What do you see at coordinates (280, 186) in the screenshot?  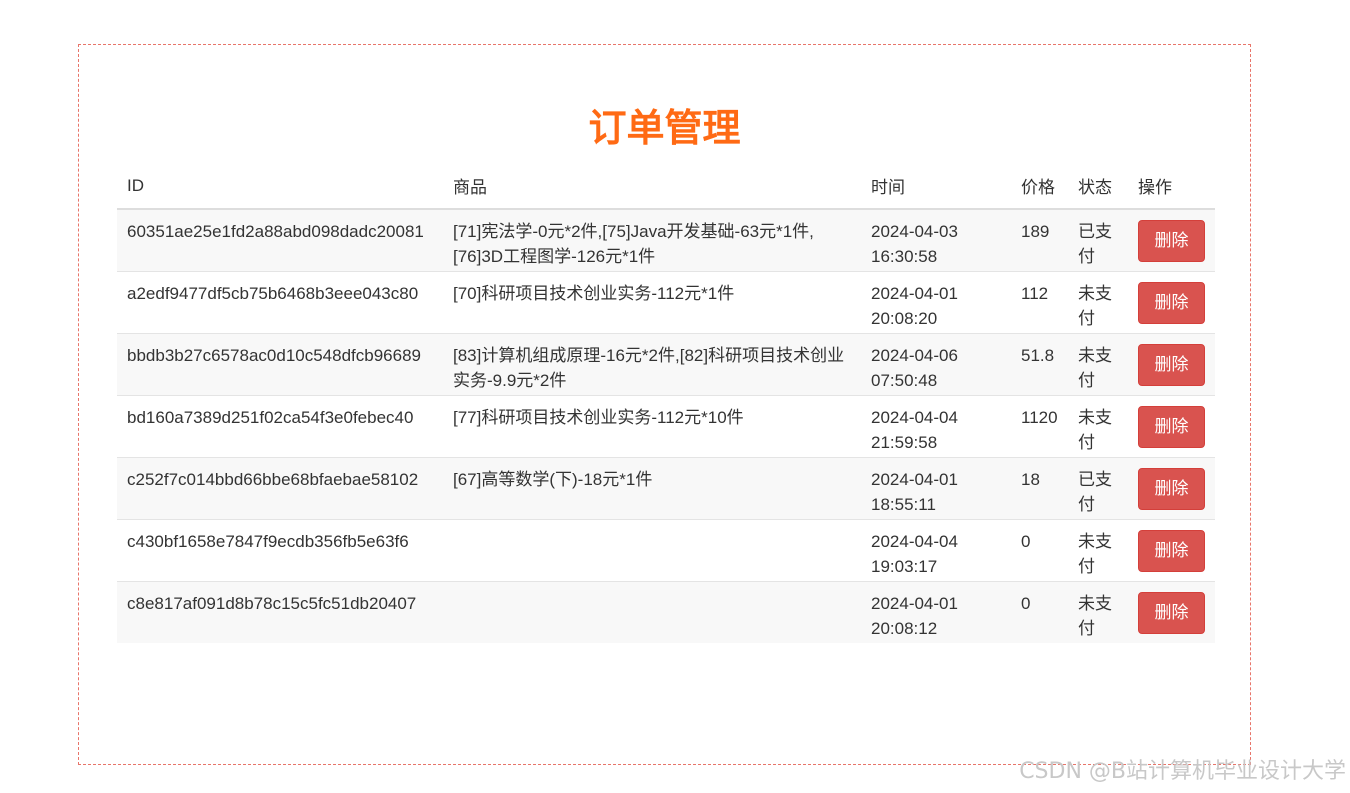 I see `column-header-id: ID` at bounding box center [280, 186].